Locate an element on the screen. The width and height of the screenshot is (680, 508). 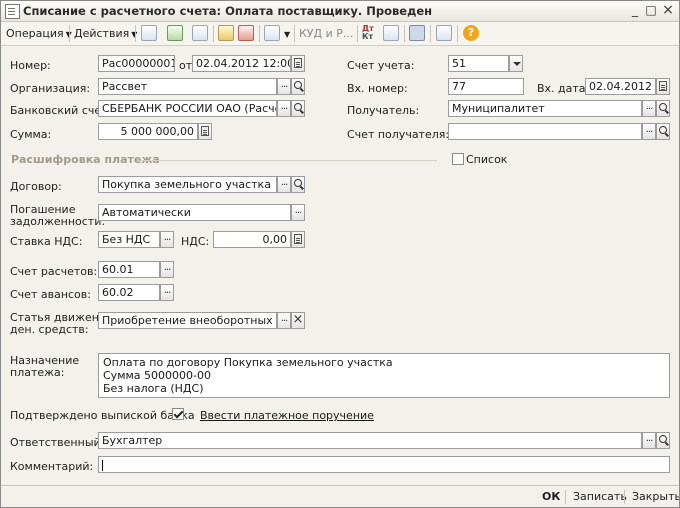
recipient-open-button is located at coordinates (663, 108).